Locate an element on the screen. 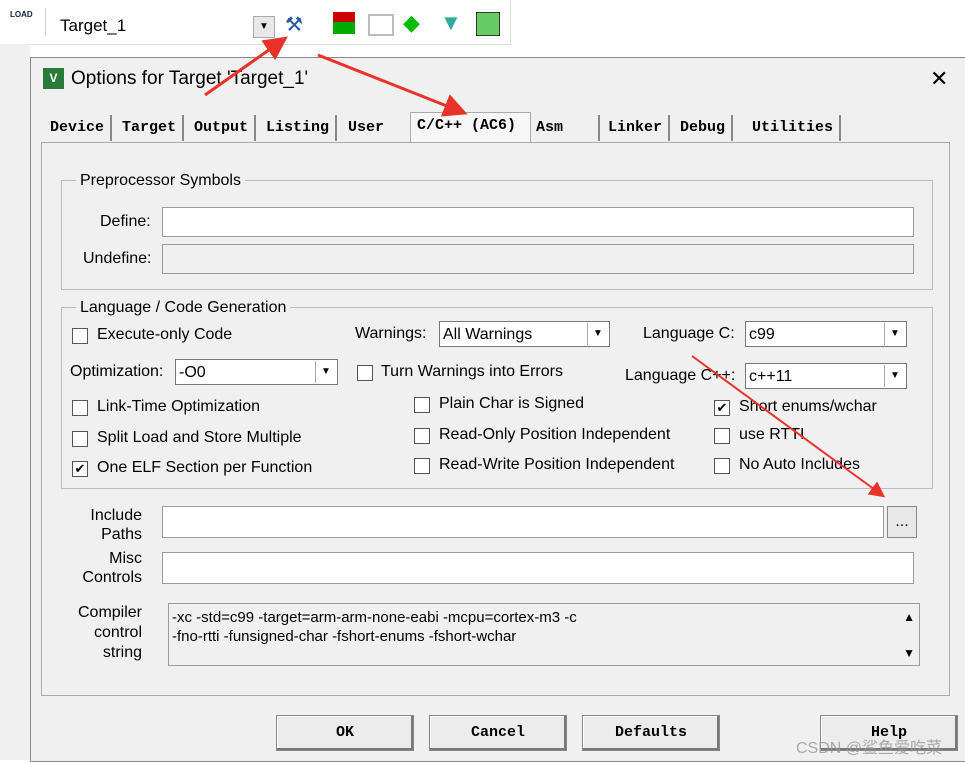  arrow-to-cpp-tab is located at coordinates (392, 85).